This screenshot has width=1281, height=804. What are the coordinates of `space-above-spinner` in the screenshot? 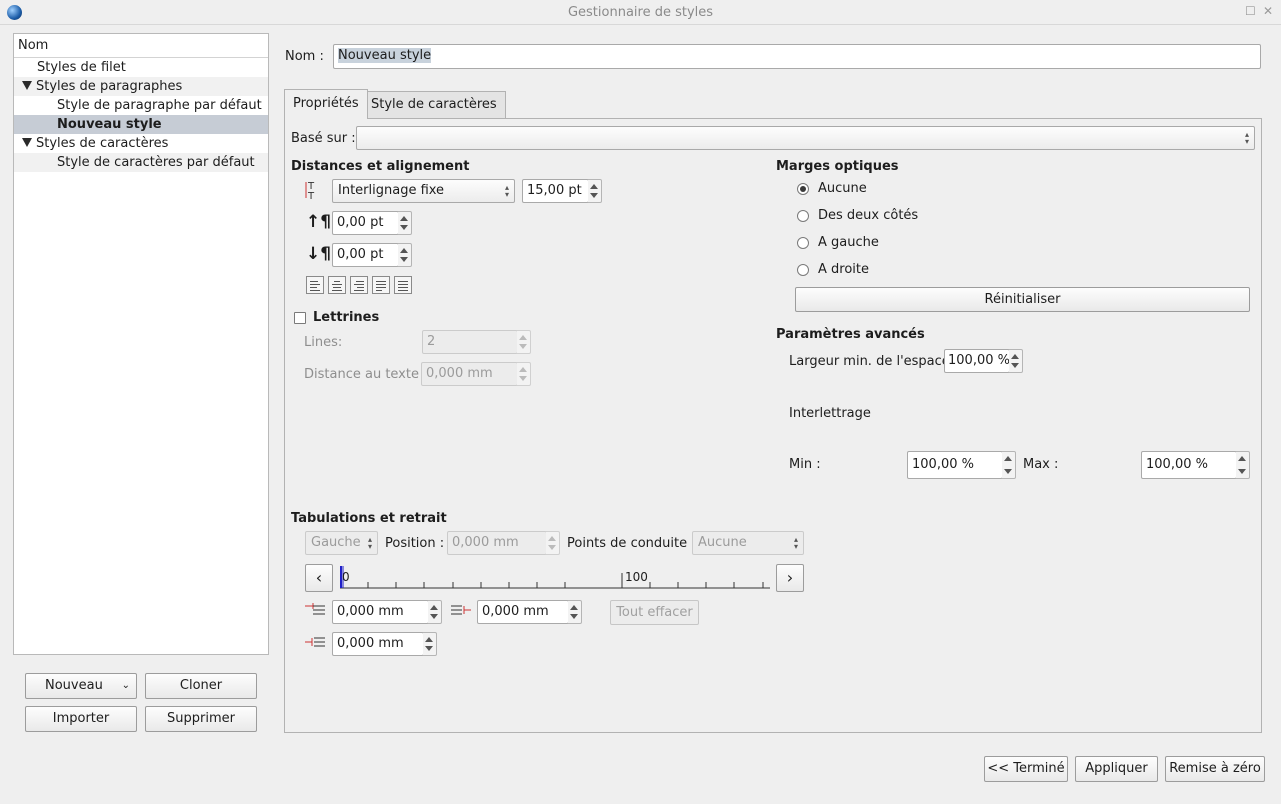 It's located at (405, 223).